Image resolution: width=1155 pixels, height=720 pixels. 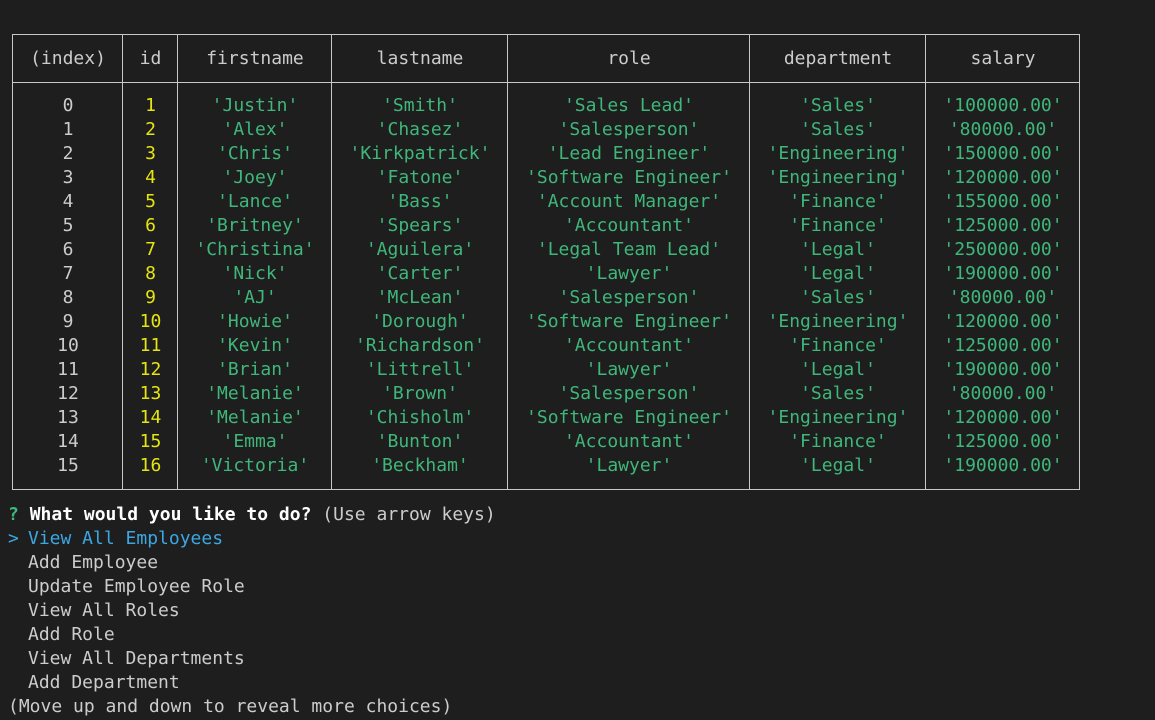 What do you see at coordinates (150, 153) in the screenshot?
I see `cell-id: 3` at bounding box center [150, 153].